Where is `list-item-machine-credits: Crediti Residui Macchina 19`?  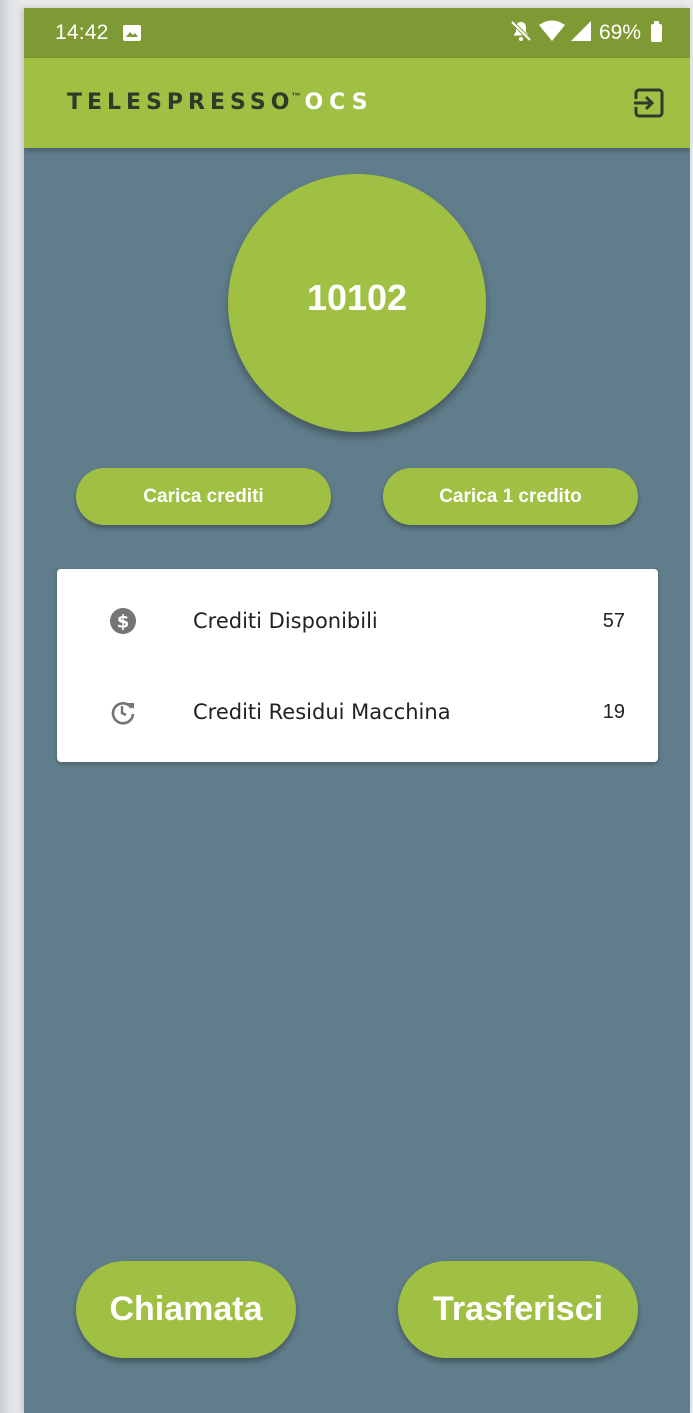
list-item-machine-credits: Crediti Residui Macchina 19 is located at coordinates (357, 712).